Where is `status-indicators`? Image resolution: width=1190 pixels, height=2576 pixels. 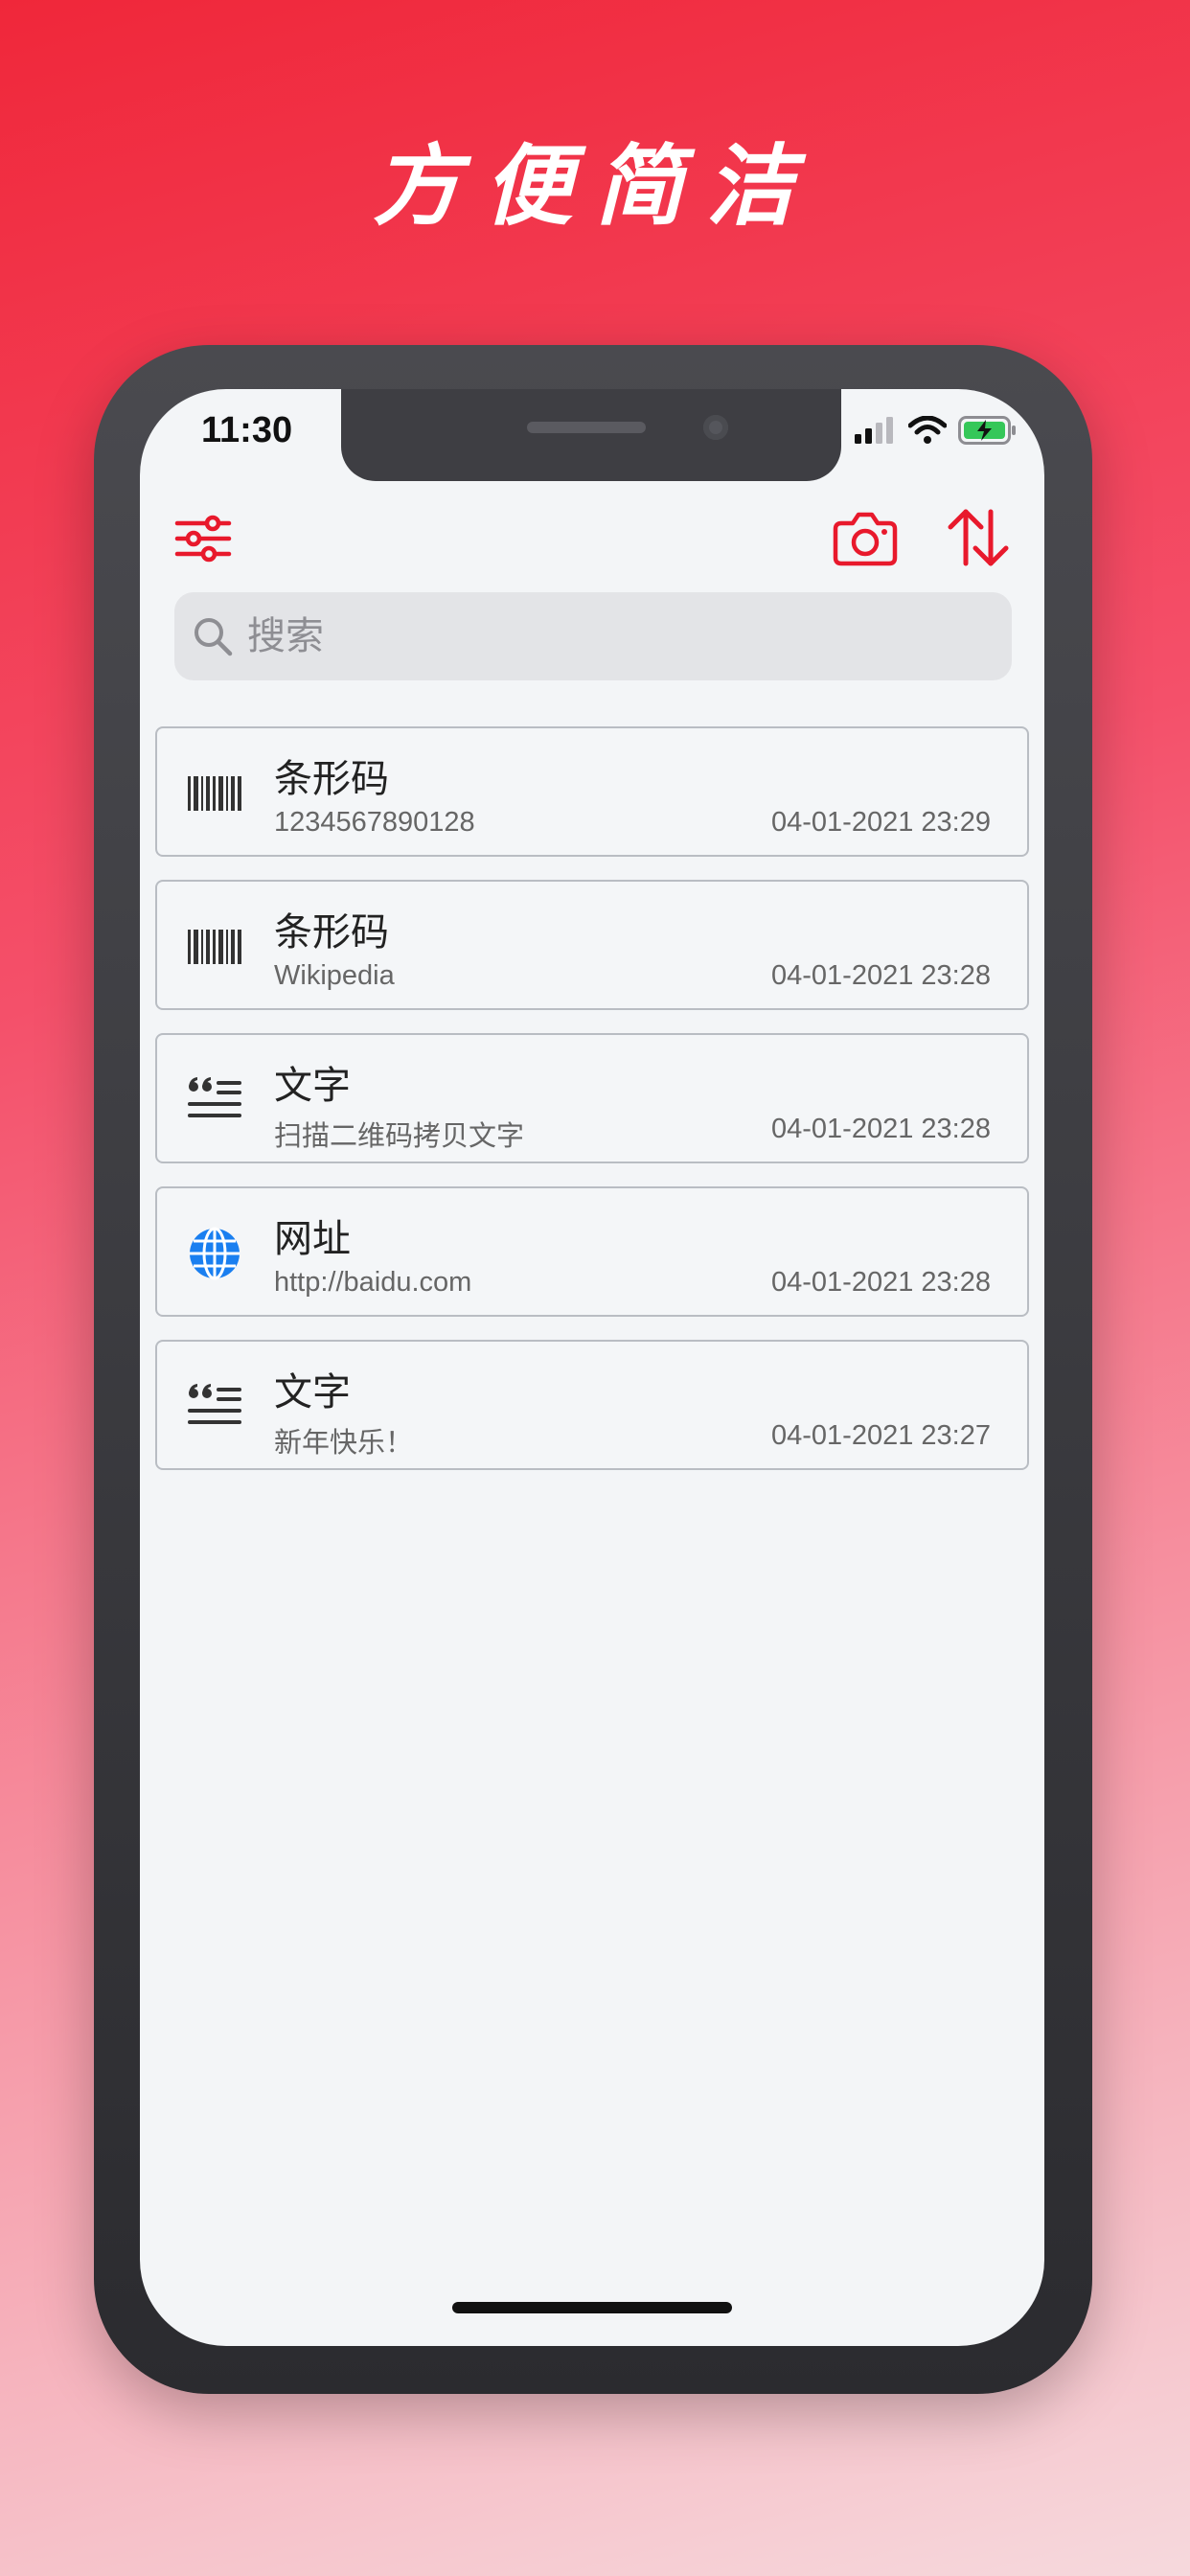 status-indicators is located at coordinates (936, 430).